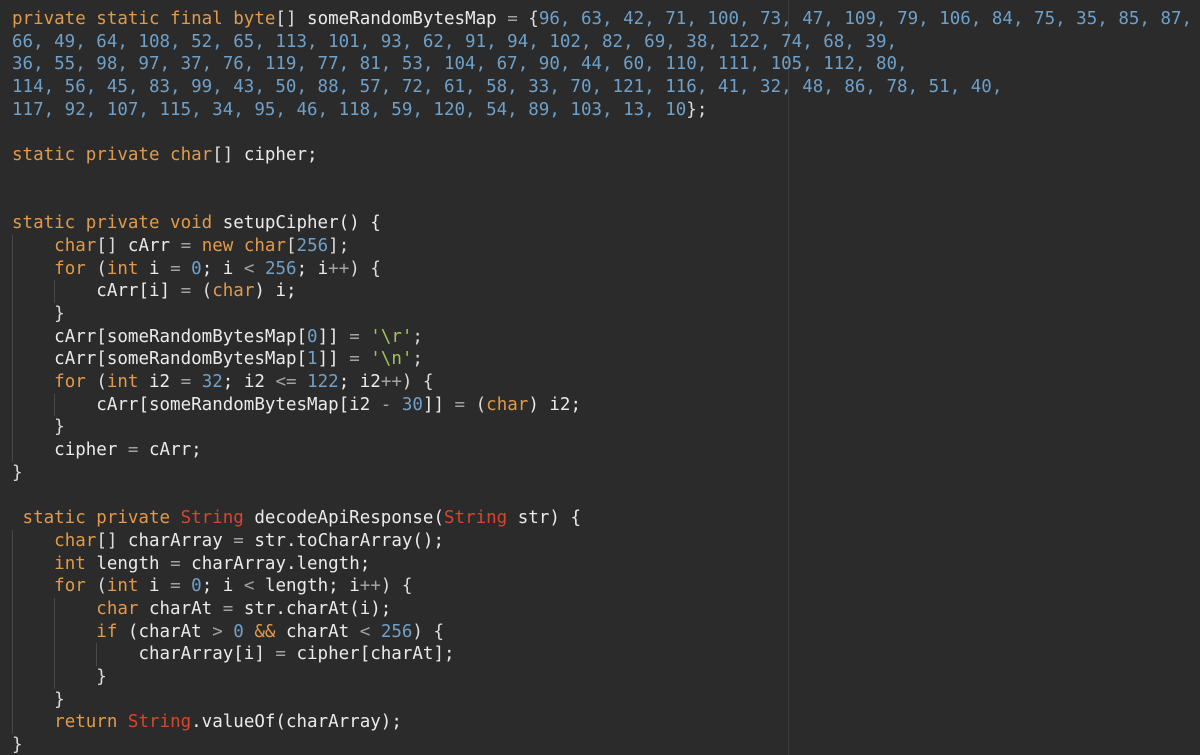 The width and height of the screenshot is (1200, 755). What do you see at coordinates (249, 382) in the screenshot?
I see `code-token: ; i2` at bounding box center [249, 382].